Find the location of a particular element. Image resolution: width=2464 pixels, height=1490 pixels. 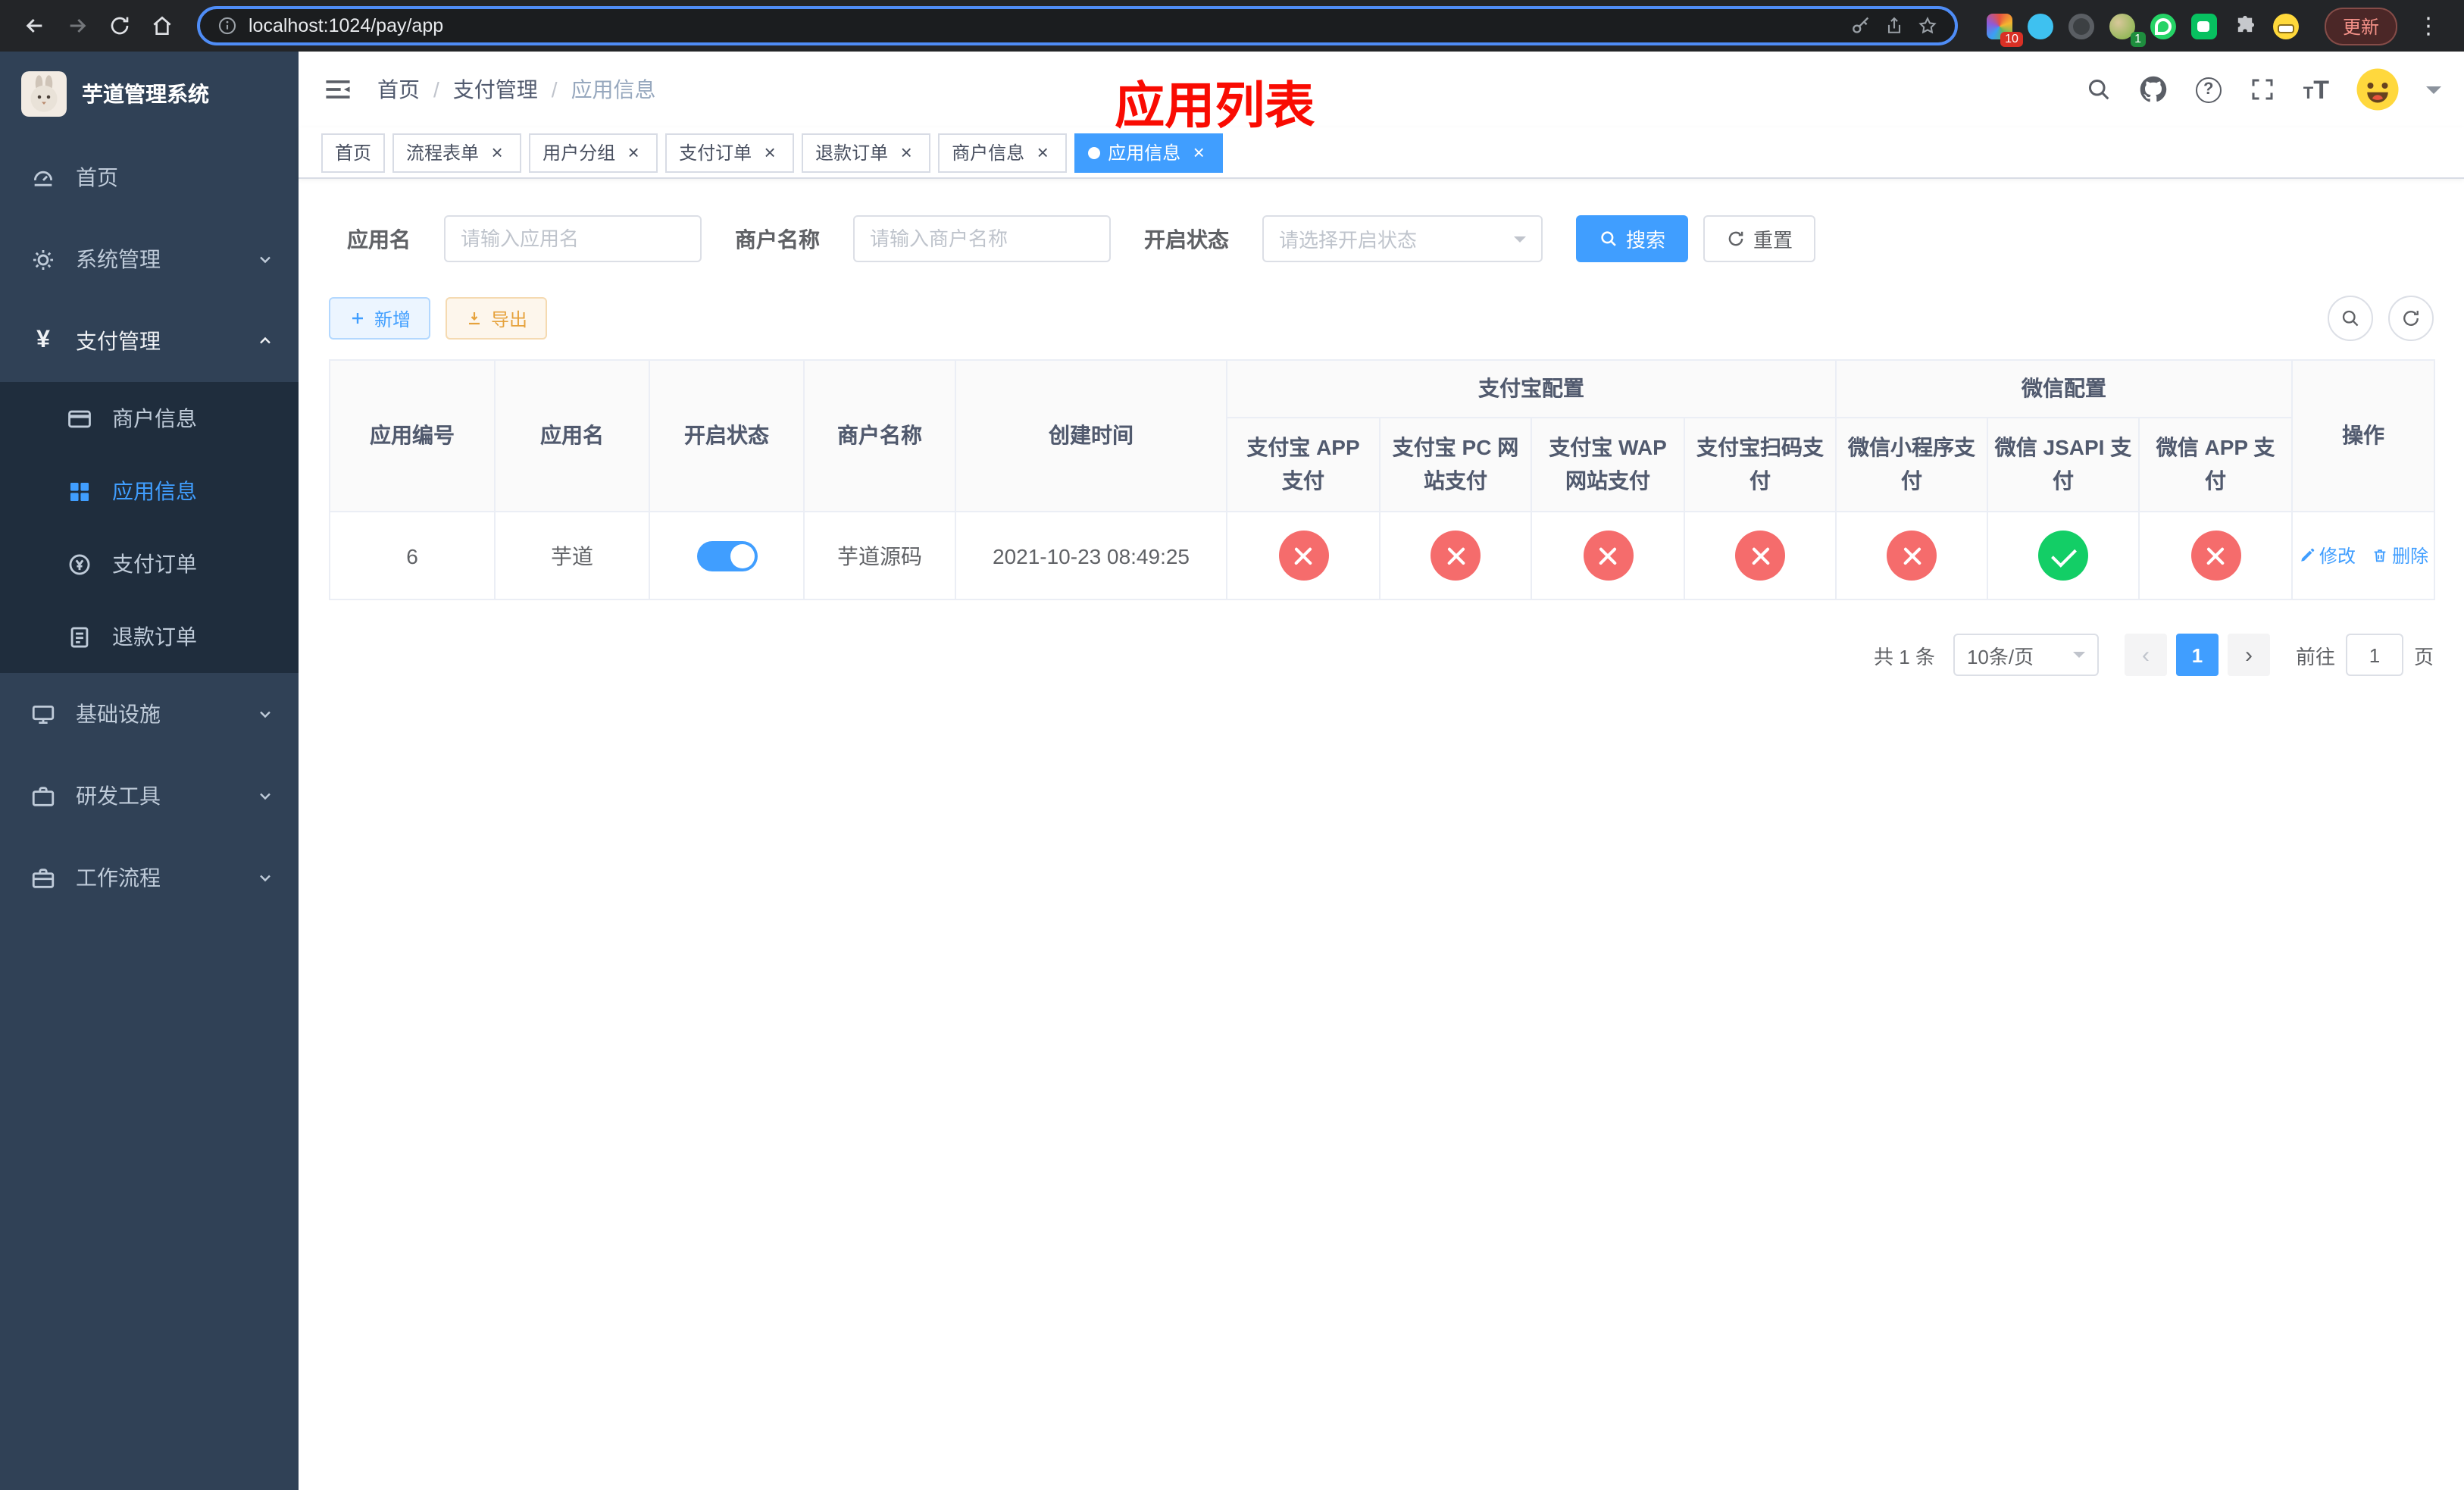

sidebar-item-label: 研发工具 is located at coordinates (118, 796).